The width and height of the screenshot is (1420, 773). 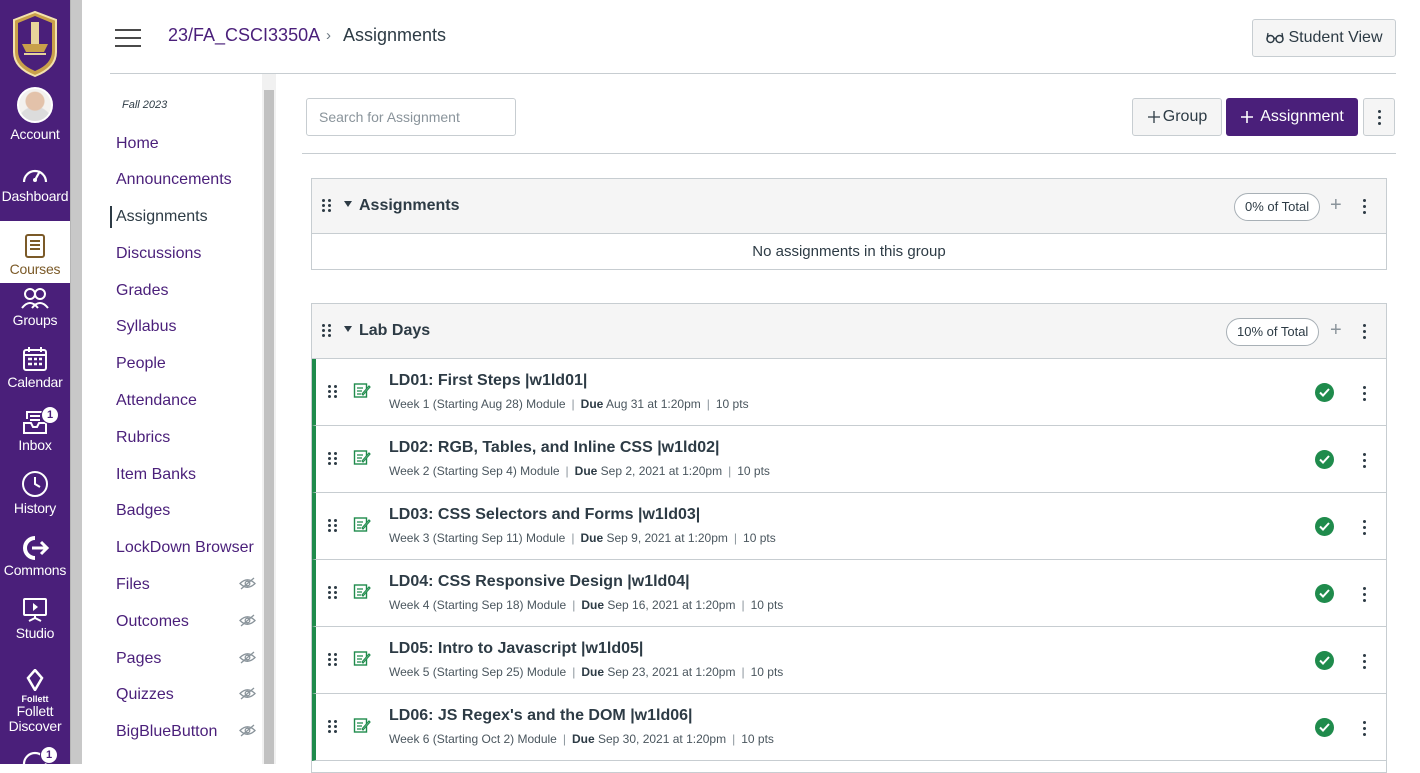 I want to click on breadcrumb-current: Assignments, so click(x=395, y=35).